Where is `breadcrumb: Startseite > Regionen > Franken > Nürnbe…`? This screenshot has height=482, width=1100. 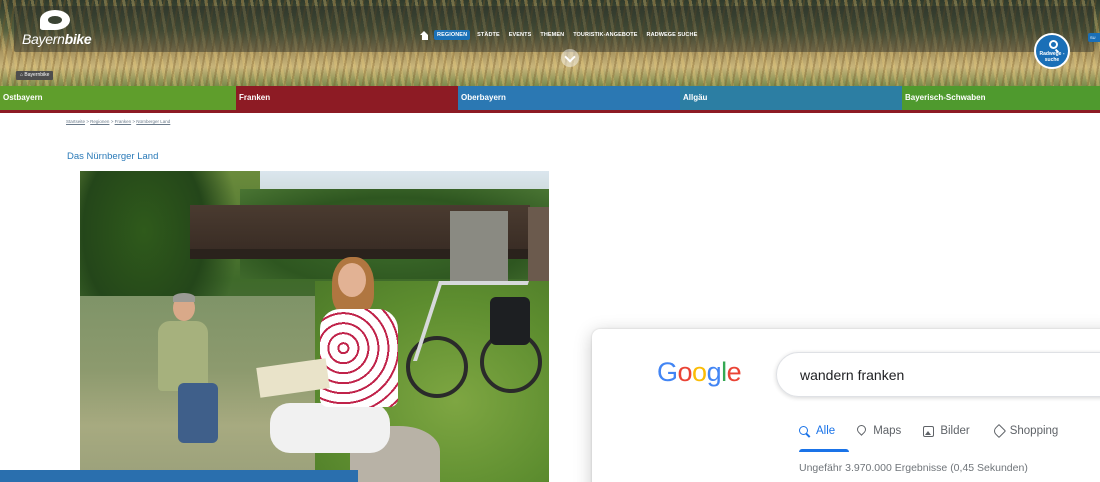
breadcrumb: Startseite > Regionen > Franken > Nürnbe… is located at coordinates (118, 121).